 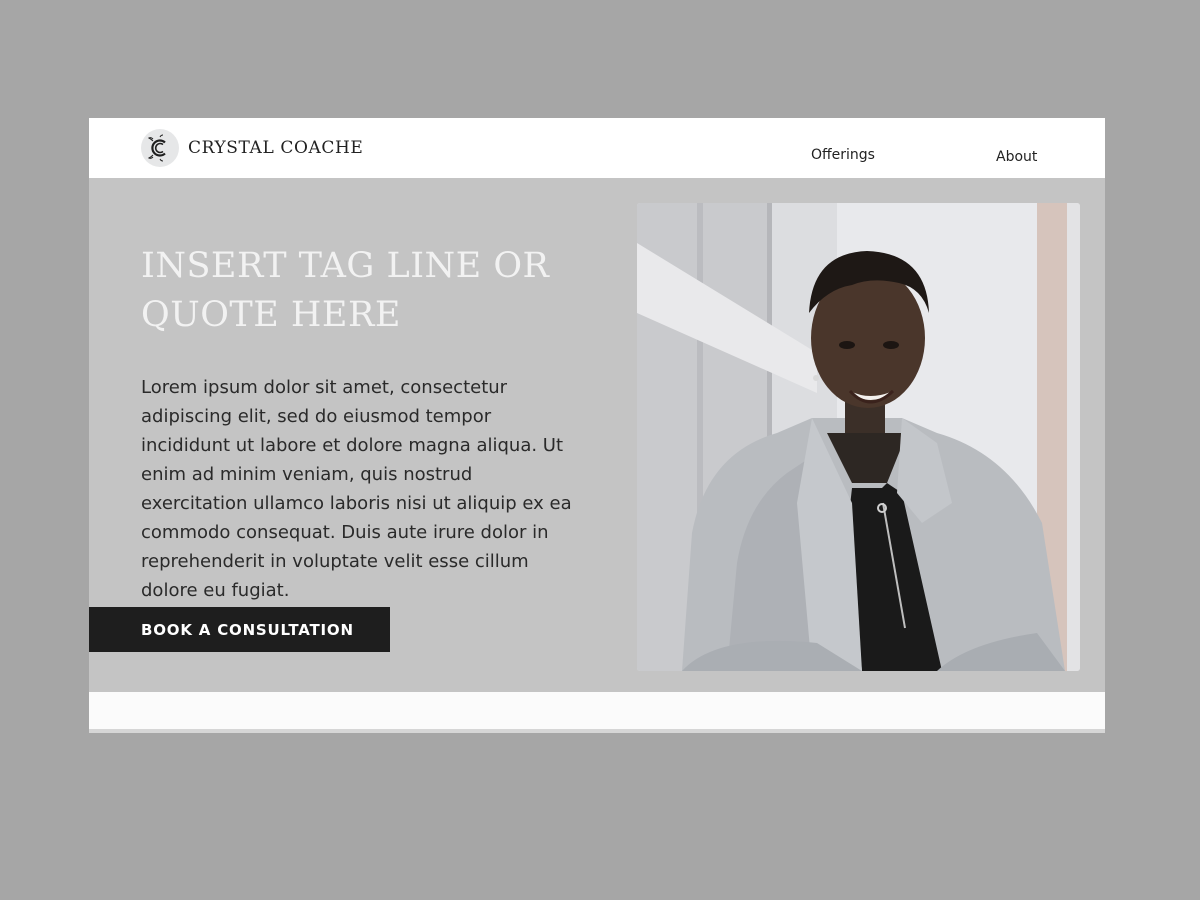 What do you see at coordinates (239, 629) in the screenshot?
I see `book-consultation-button: BOOK A CONSULTATION` at bounding box center [239, 629].